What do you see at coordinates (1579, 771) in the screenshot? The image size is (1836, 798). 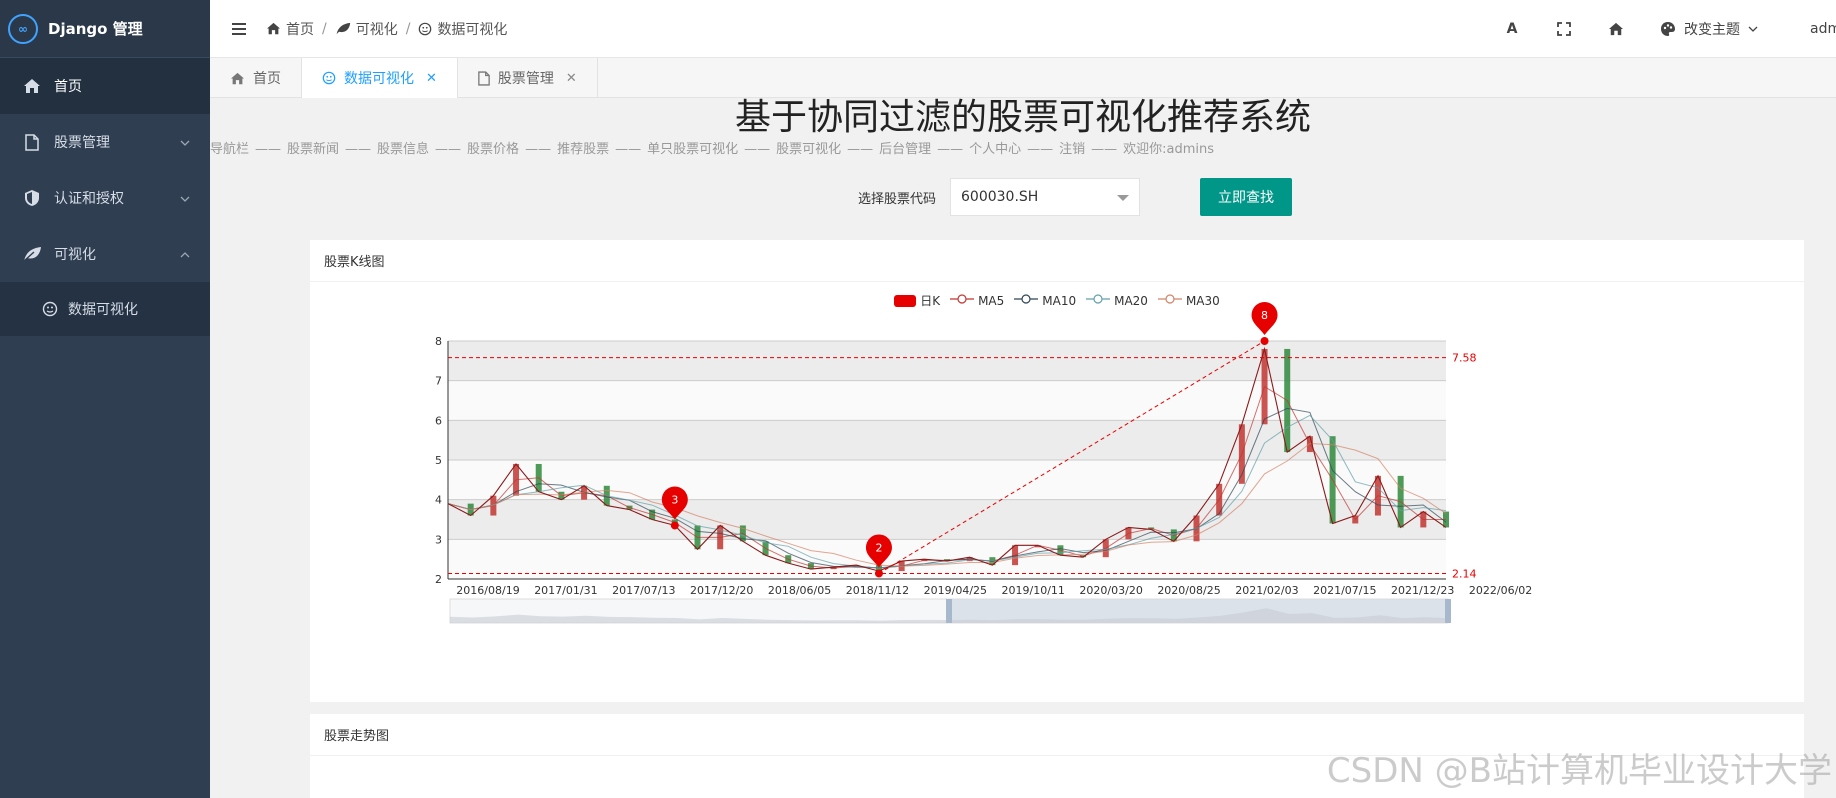 I see `watermark: CSDN @B站计算机毕业设计大学` at bounding box center [1579, 771].